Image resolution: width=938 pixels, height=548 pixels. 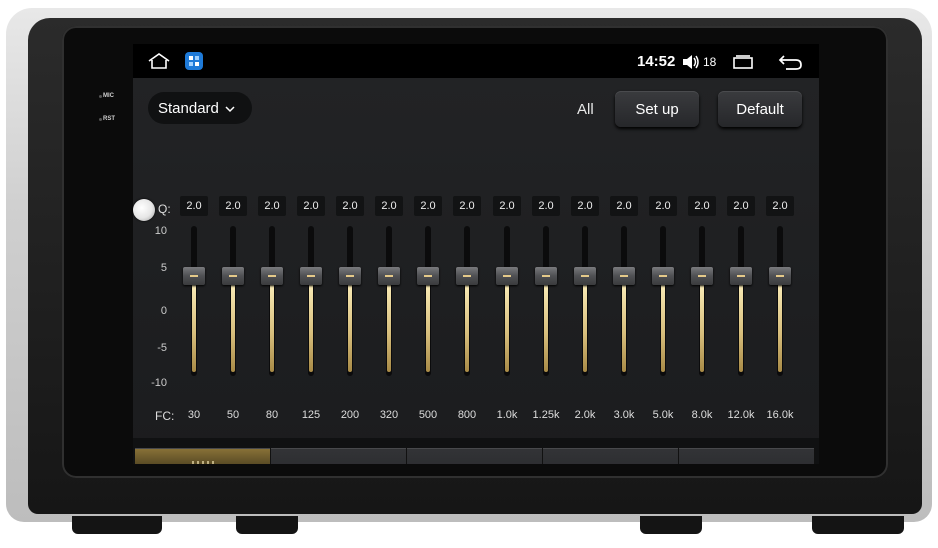 What do you see at coordinates (467, 415) in the screenshot?
I see `fc-value: 800` at bounding box center [467, 415].